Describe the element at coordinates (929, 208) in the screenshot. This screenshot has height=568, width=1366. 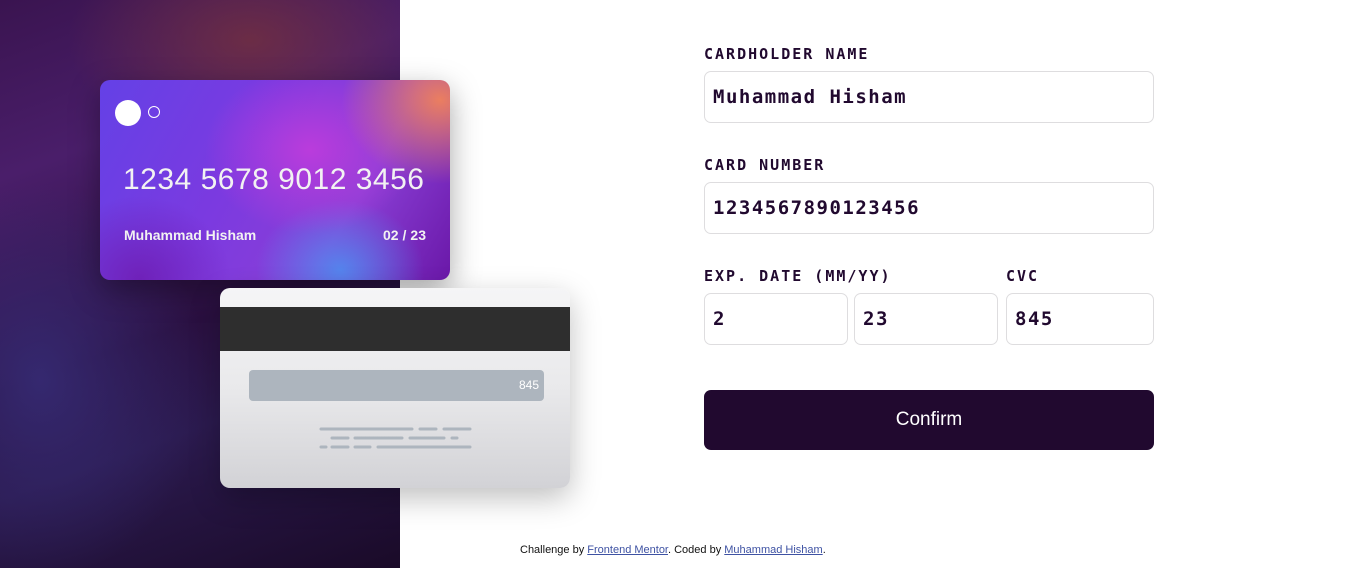
I see `card-number-input` at that location.